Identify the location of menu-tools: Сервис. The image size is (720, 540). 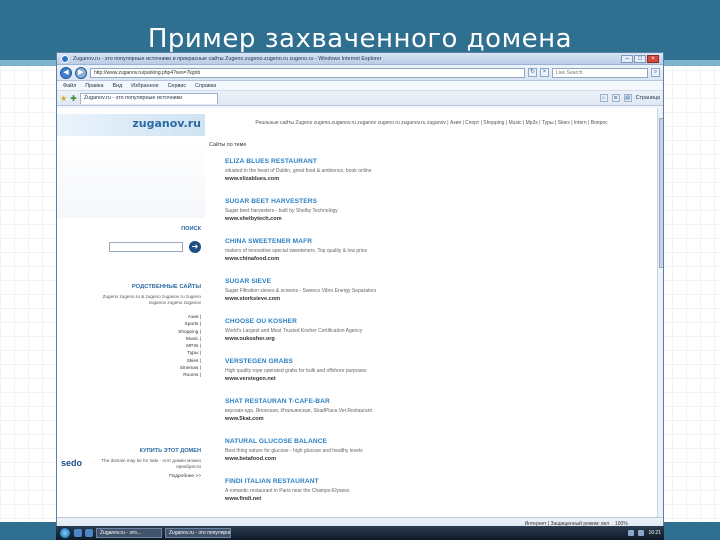
(177, 86).